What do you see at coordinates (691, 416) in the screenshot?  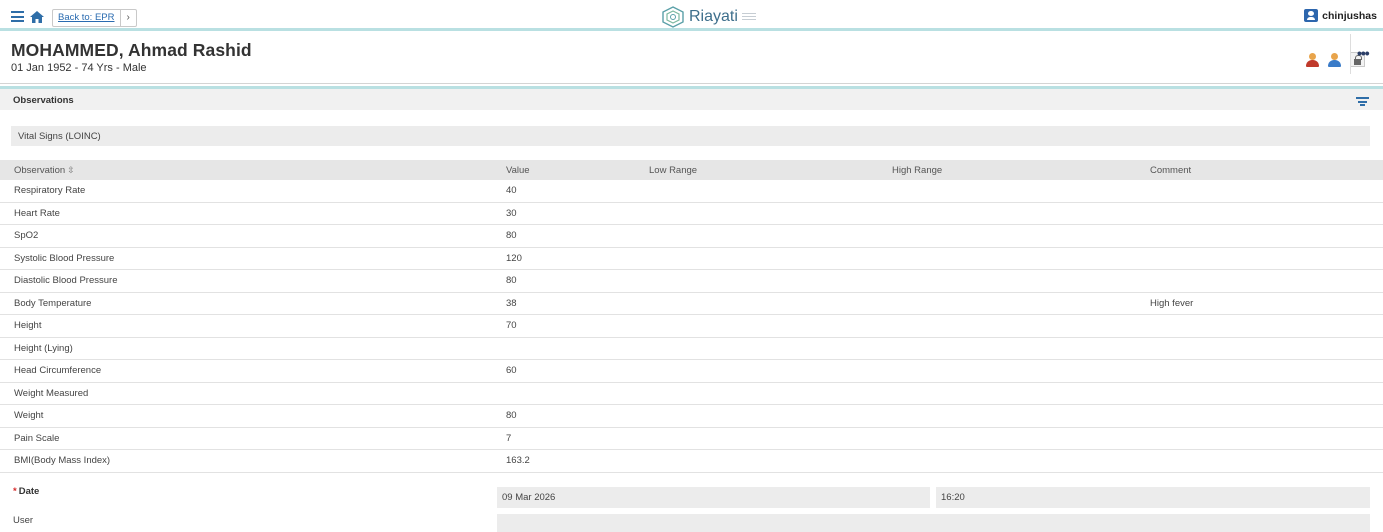 I see `table-row: Weight 80` at bounding box center [691, 416].